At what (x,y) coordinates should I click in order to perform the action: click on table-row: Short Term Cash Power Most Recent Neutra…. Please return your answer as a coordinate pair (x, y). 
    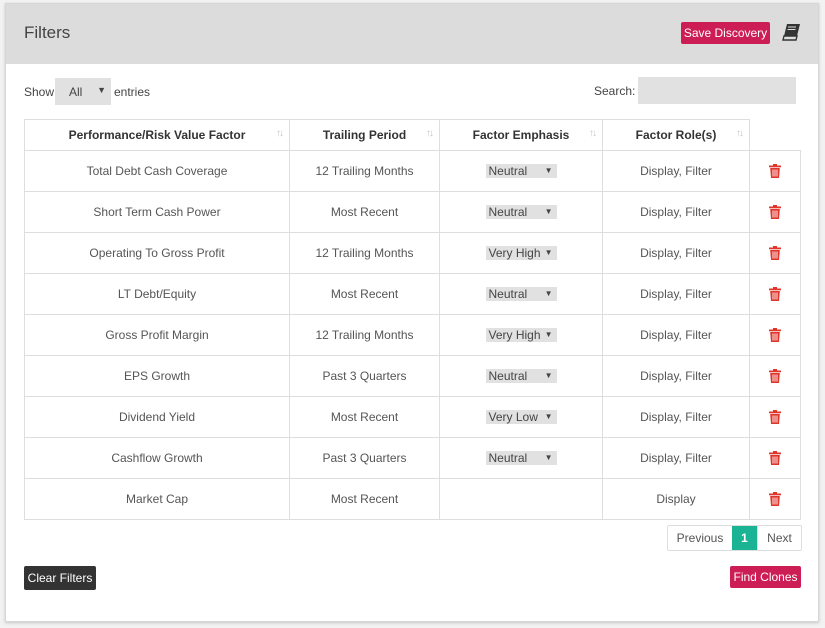
    Looking at the image, I should click on (412, 212).